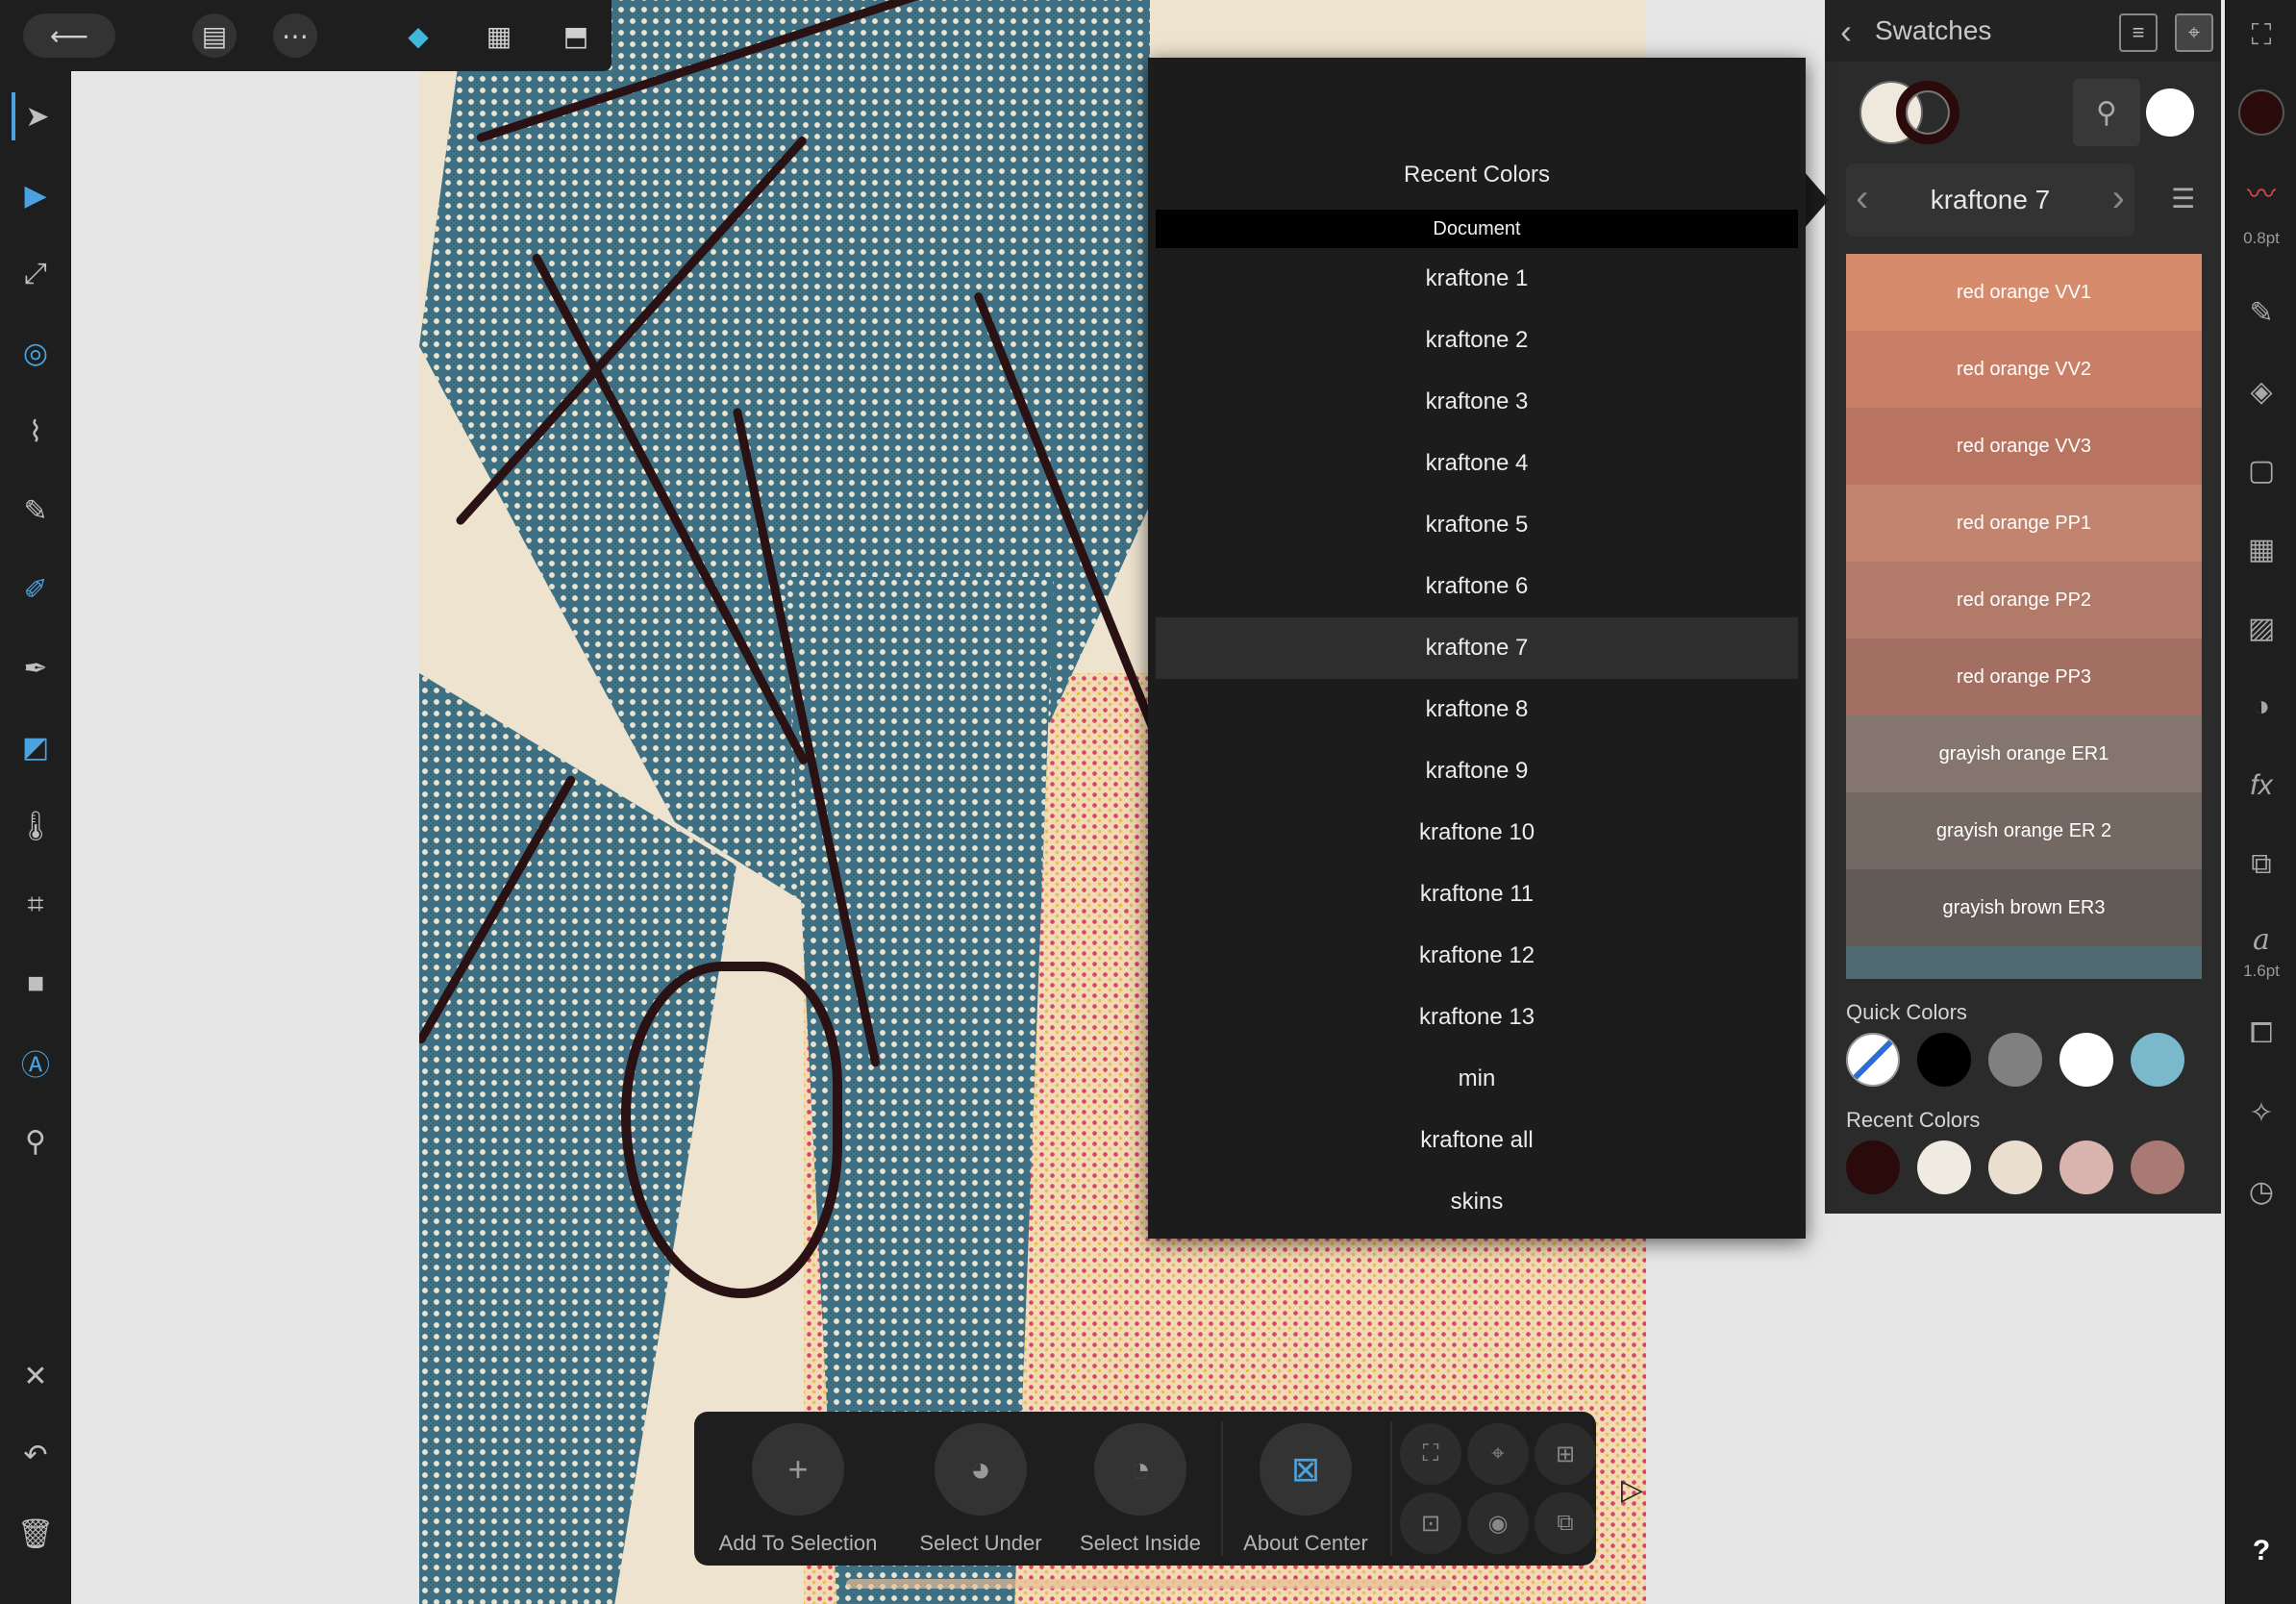  I want to click on palette-list-item: kraftone 9, so click(1477, 771).